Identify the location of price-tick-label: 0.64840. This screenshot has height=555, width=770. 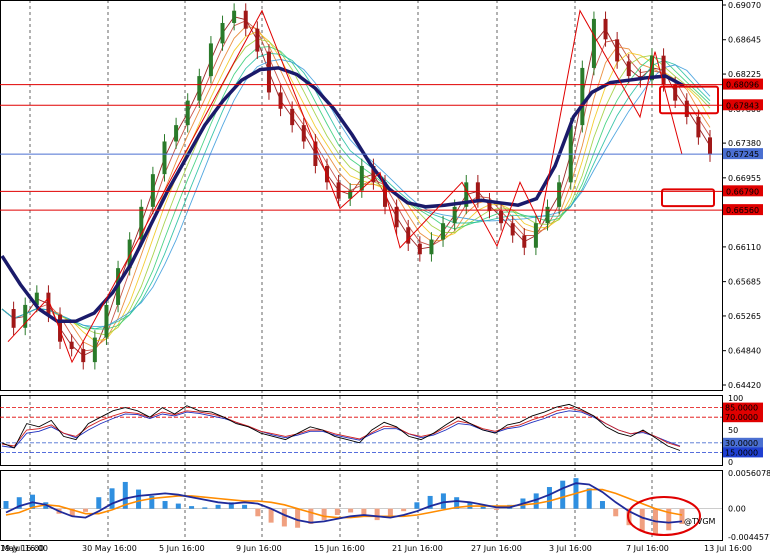
(744, 351).